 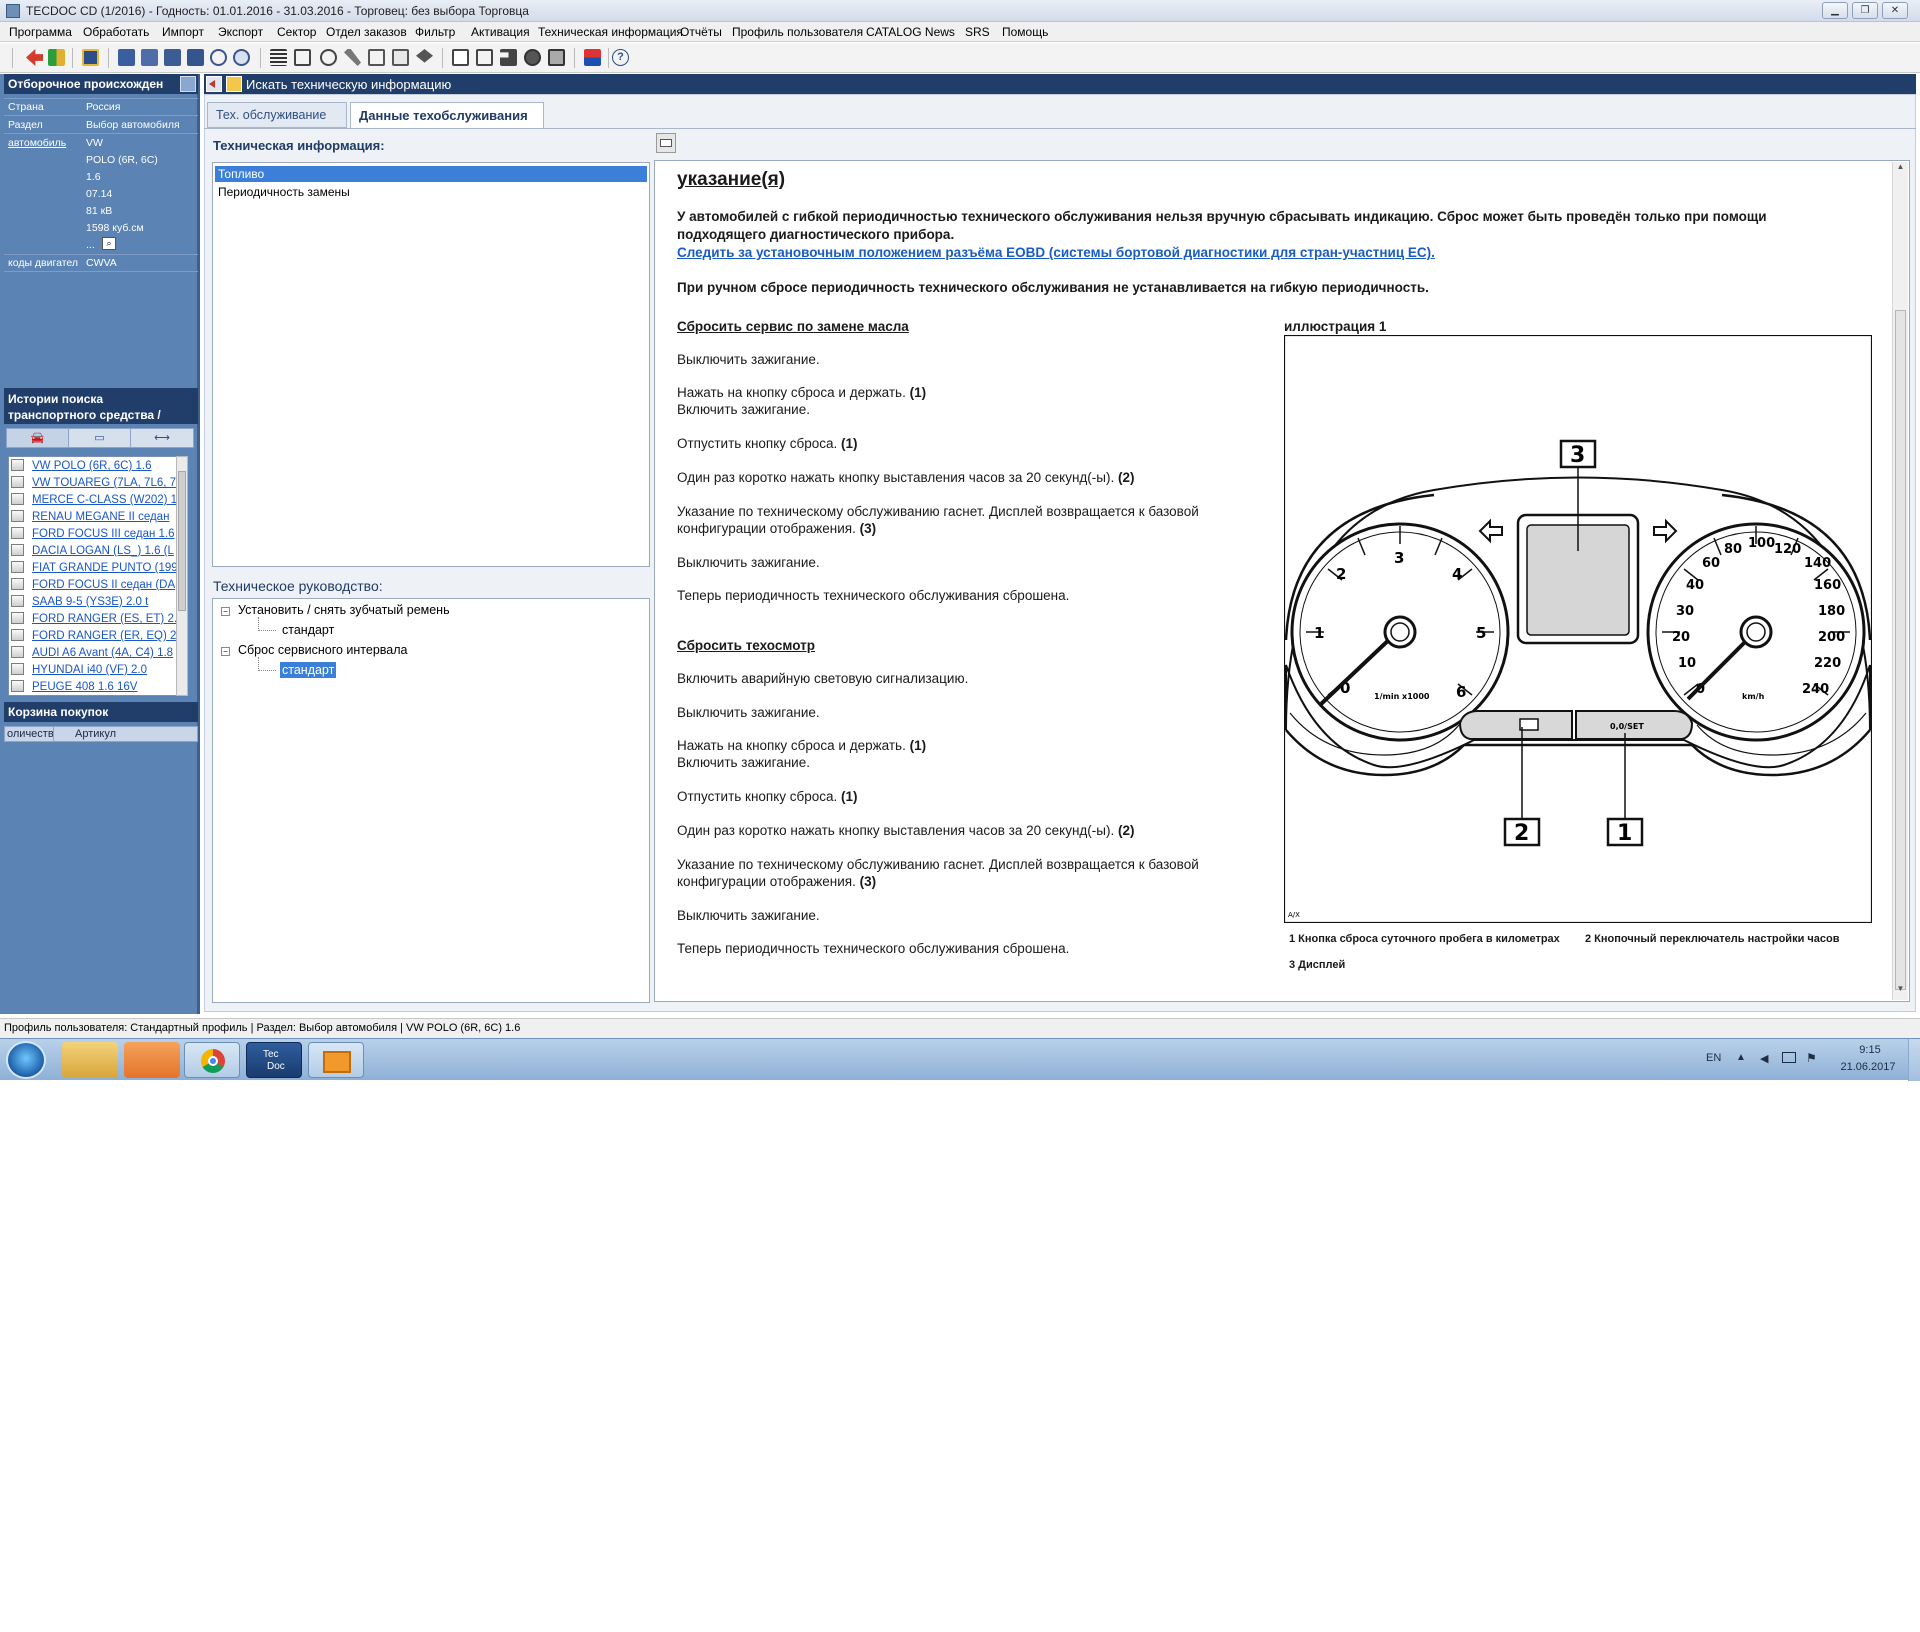 I want to click on list-item: DACIA LOGAN (LS_) 1.6 (L, so click(x=92, y=552).